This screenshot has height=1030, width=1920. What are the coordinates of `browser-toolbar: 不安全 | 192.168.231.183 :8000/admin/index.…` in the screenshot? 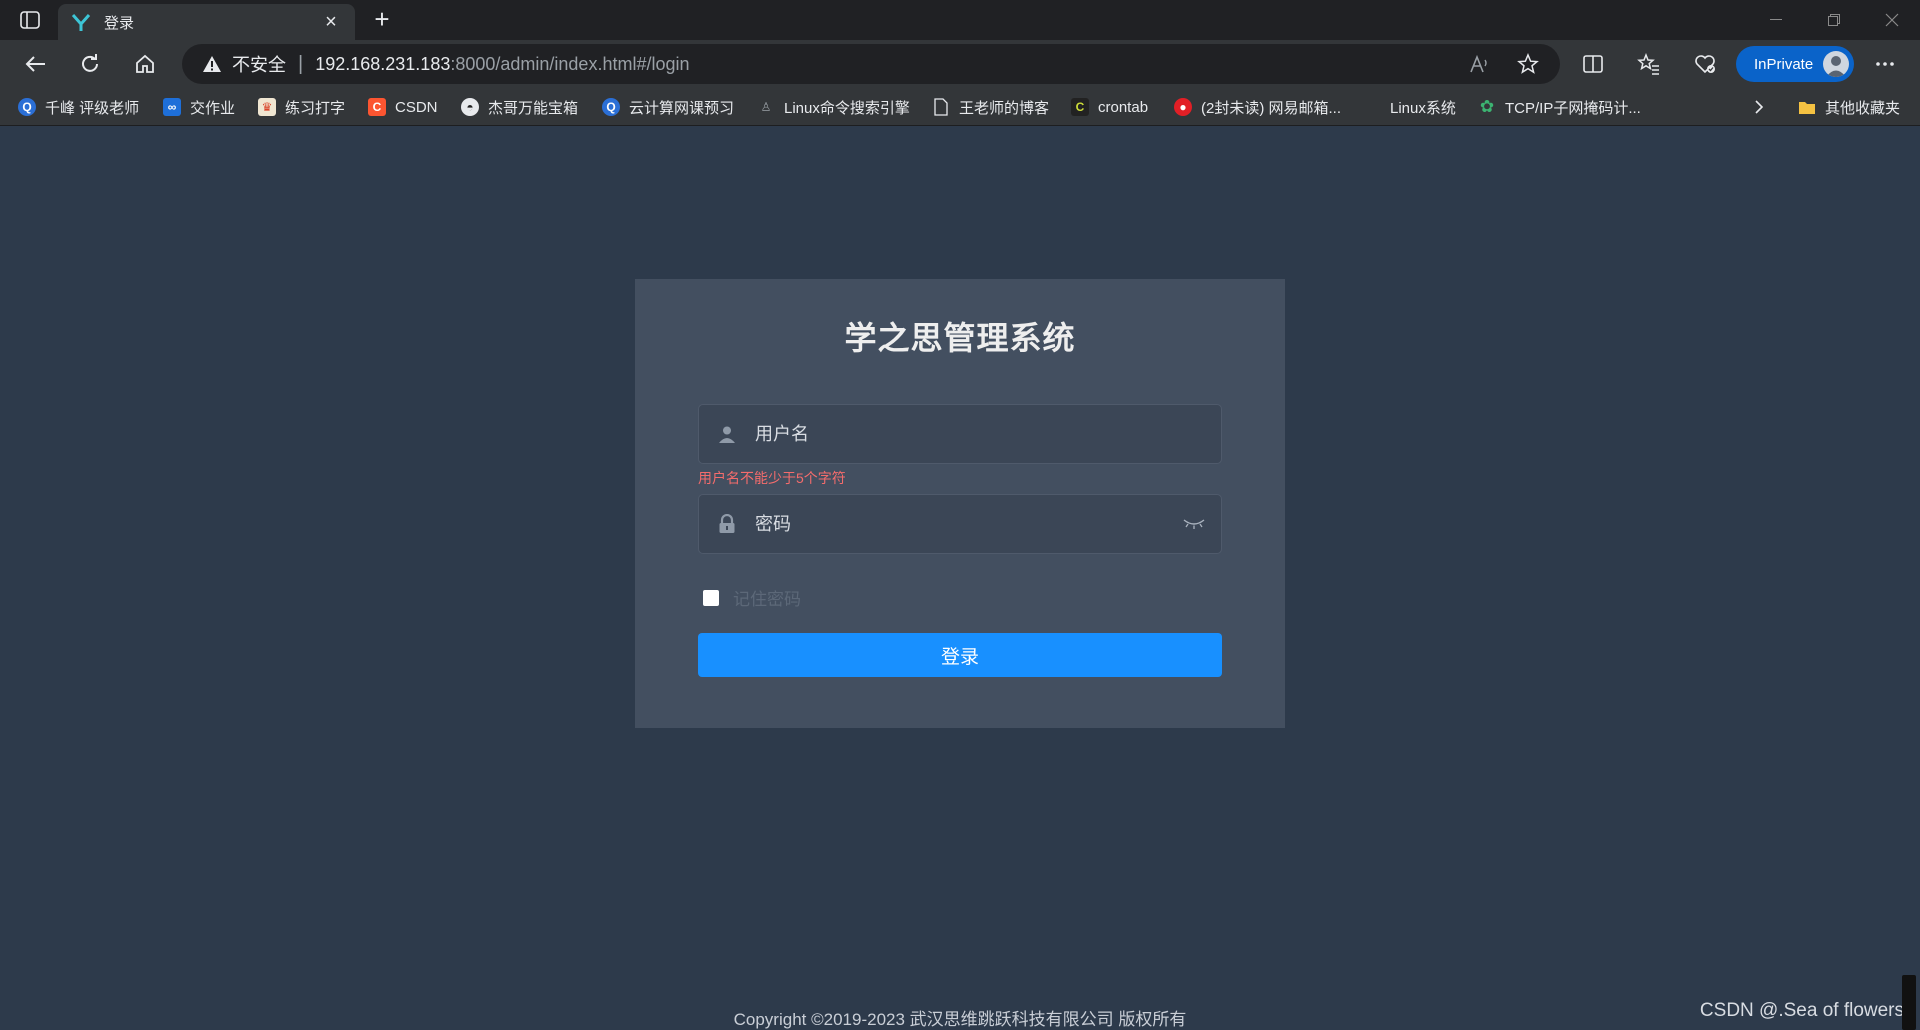 It's located at (960, 64).